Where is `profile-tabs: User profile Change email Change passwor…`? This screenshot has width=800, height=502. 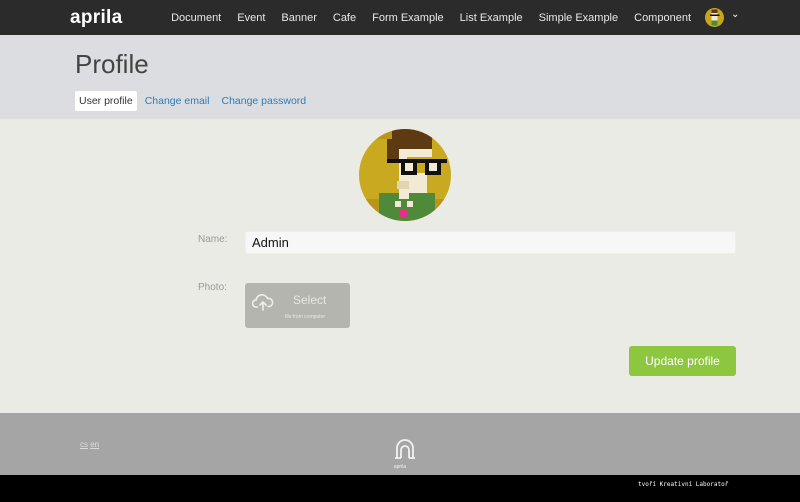 profile-tabs: User profile Change email Change passwor… is located at coordinates (192, 101).